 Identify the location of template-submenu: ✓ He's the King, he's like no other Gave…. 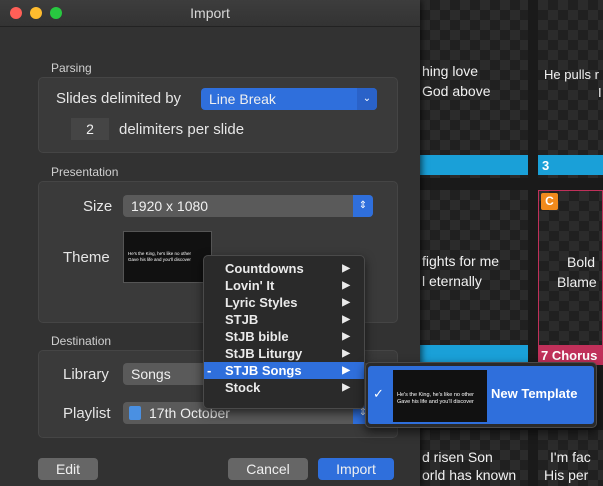
(481, 395).